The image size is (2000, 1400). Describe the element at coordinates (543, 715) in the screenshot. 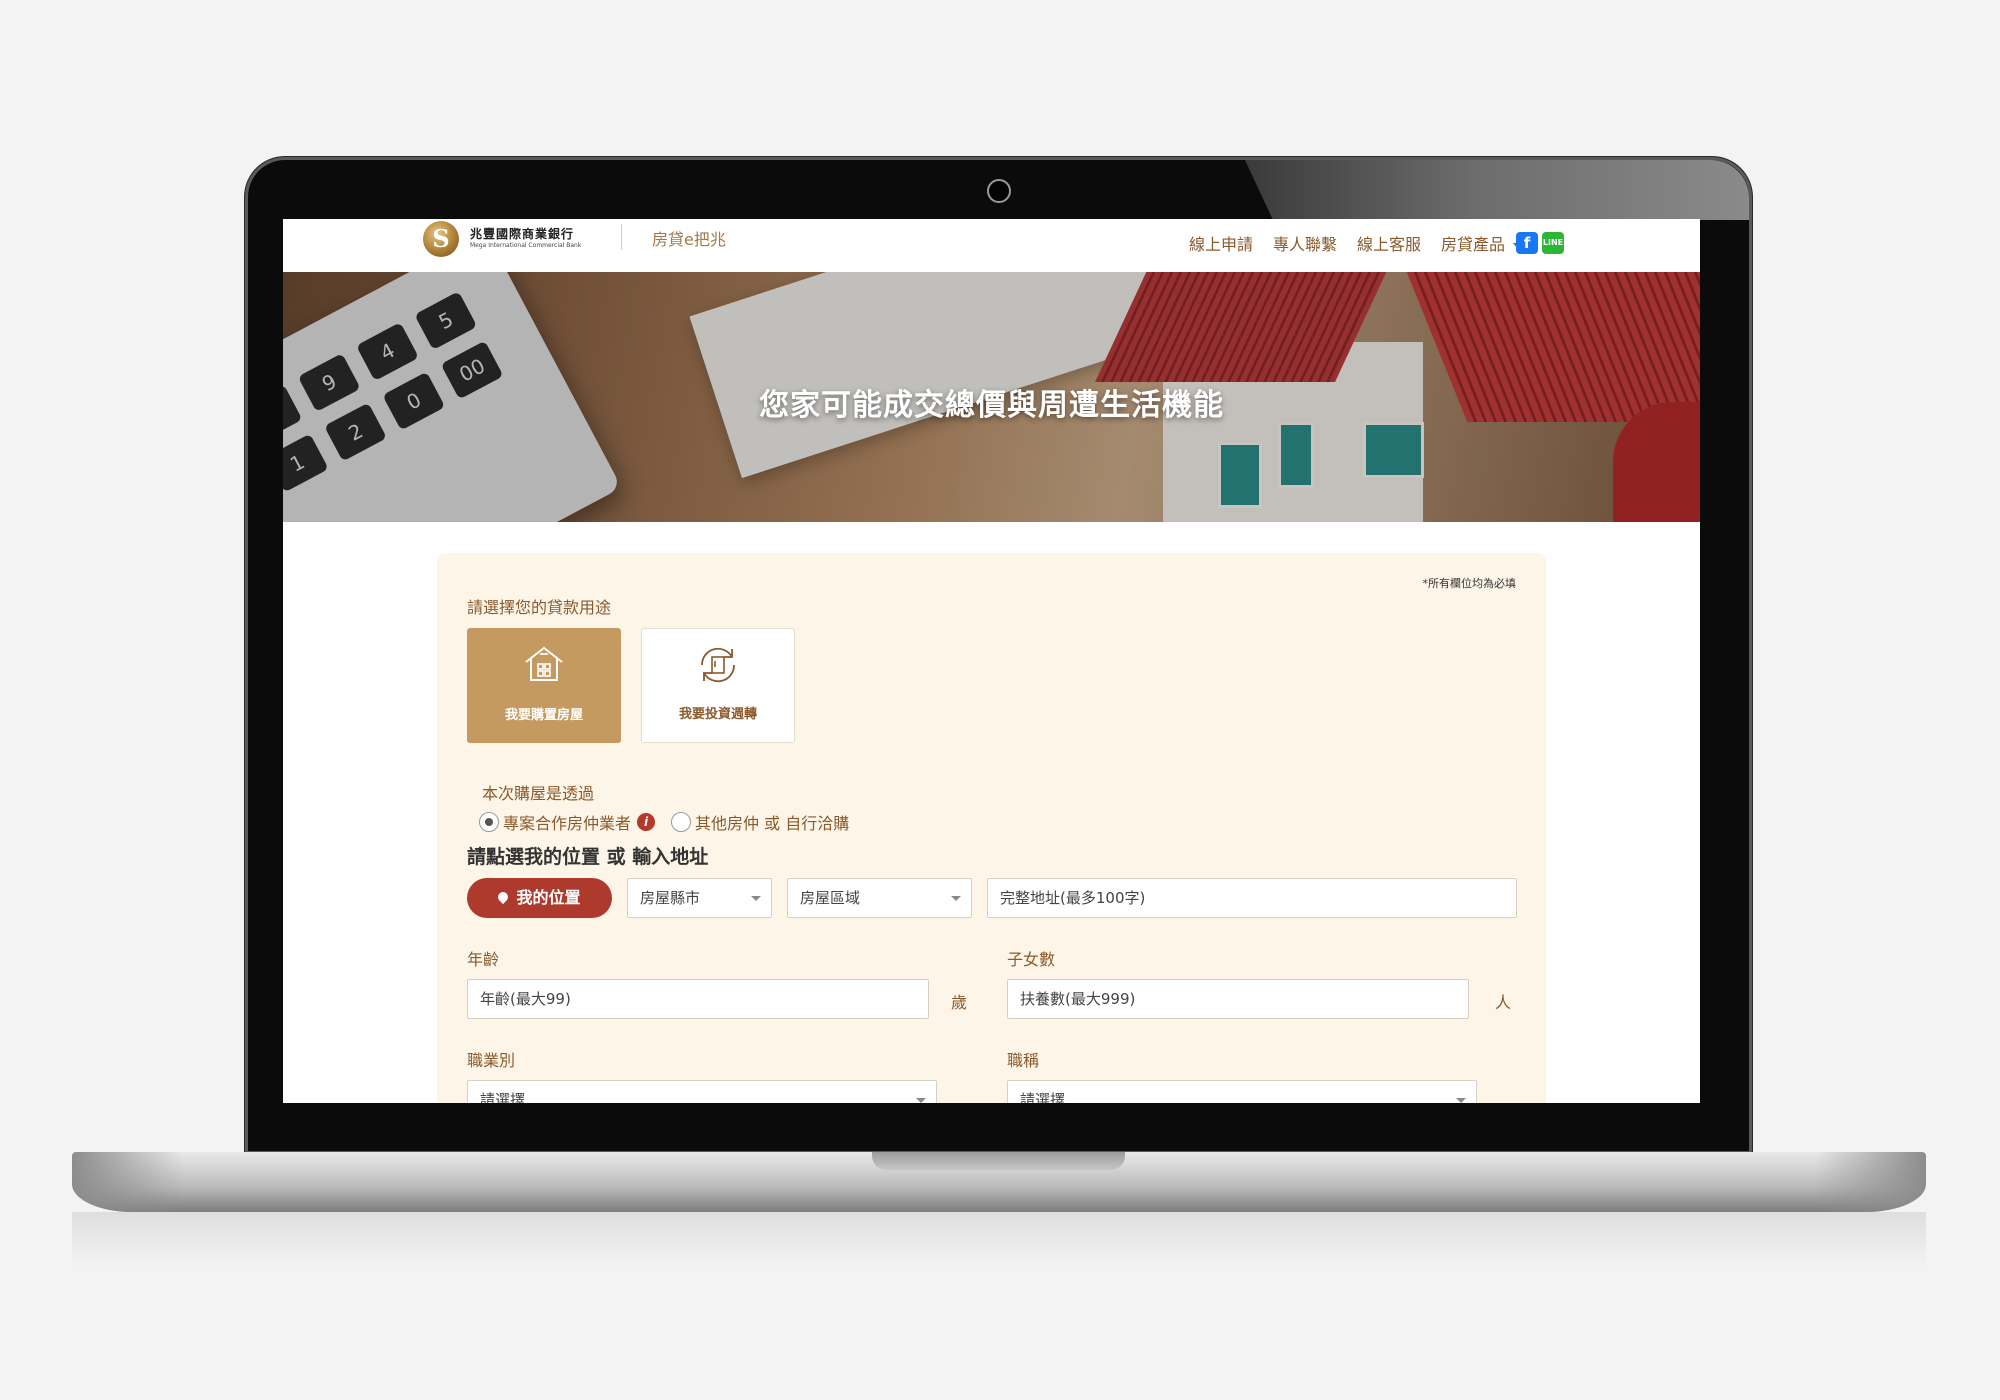

I see `purpose-buy-house-label: 我要購置房屋` at that location.